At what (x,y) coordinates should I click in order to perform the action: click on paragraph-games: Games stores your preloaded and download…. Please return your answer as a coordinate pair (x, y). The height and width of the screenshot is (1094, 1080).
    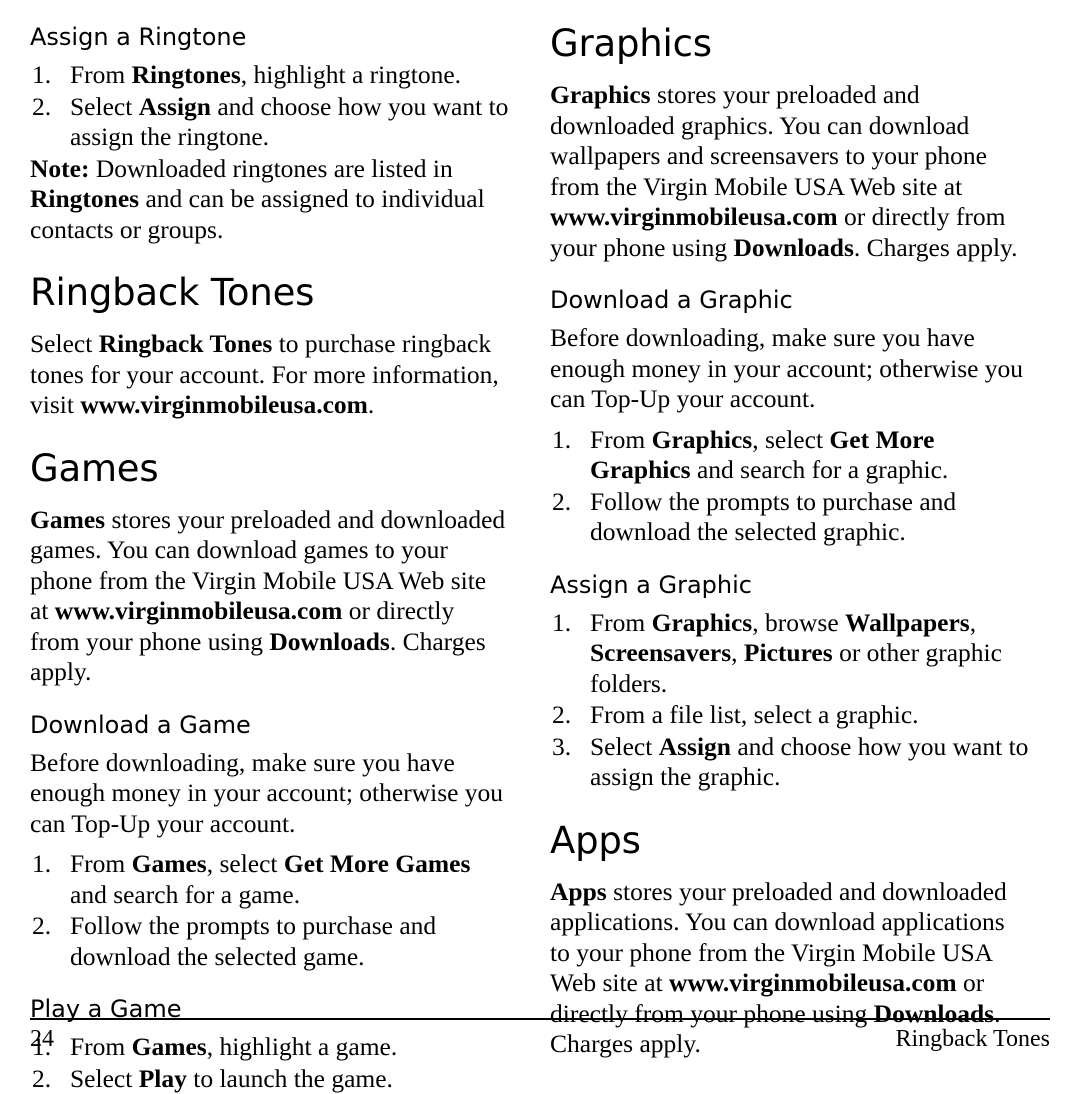
    Looking at the image, I should click on (270, 596).